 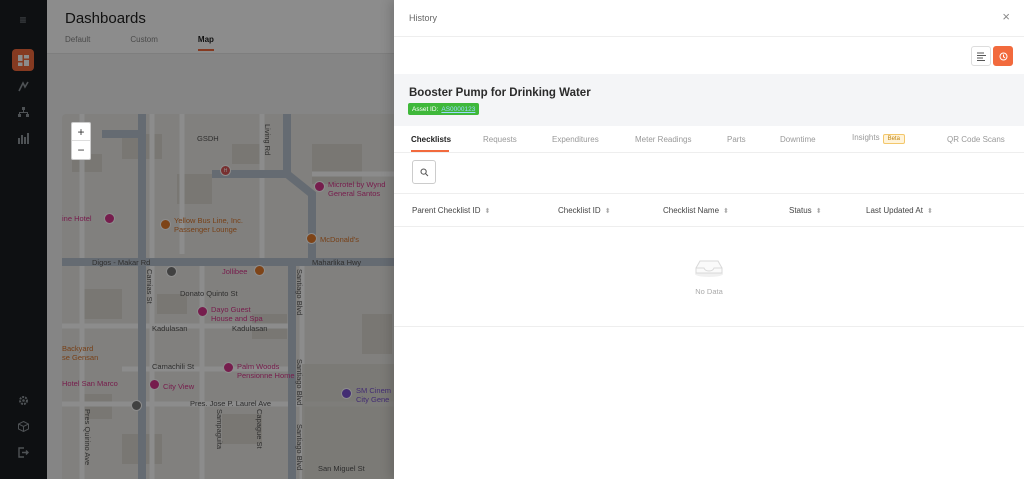 I want to click on column-status: Status ⬍, so click(x=805, y=210).